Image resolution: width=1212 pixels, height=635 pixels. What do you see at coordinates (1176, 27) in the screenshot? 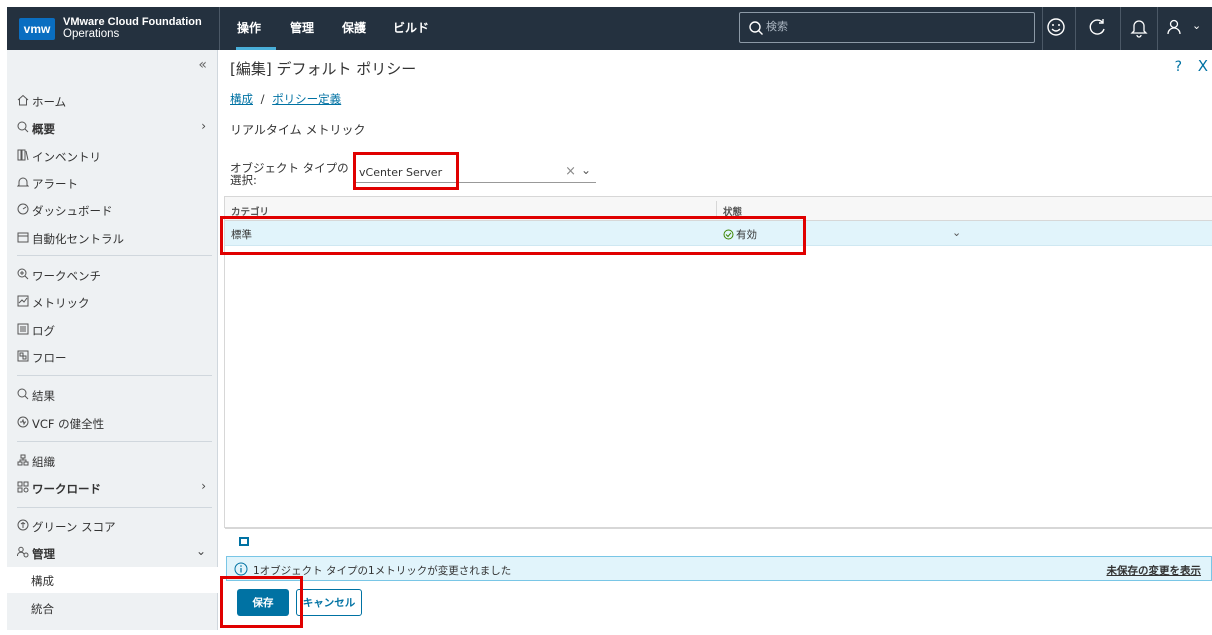
I see `user-icon` at bounding box center [1176, 27].